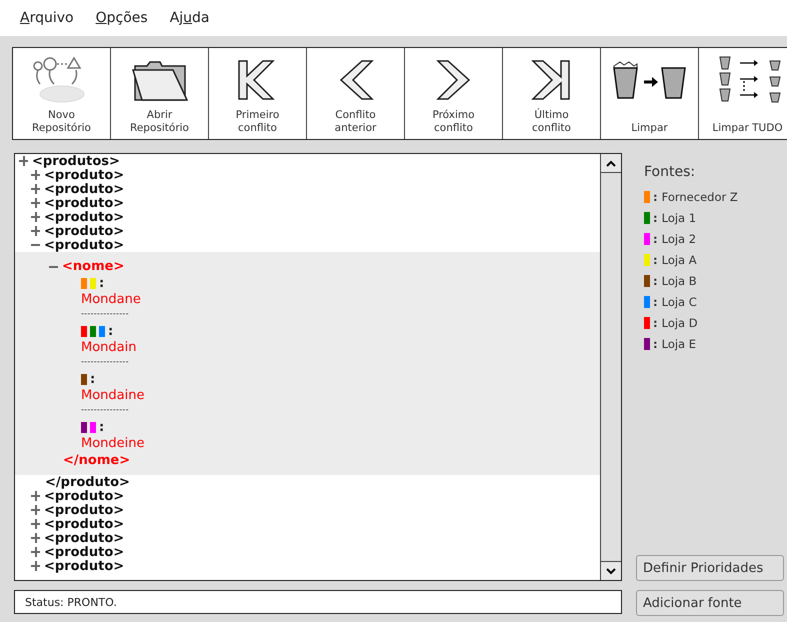  I want to click on scrollbar, so click(610, 367).